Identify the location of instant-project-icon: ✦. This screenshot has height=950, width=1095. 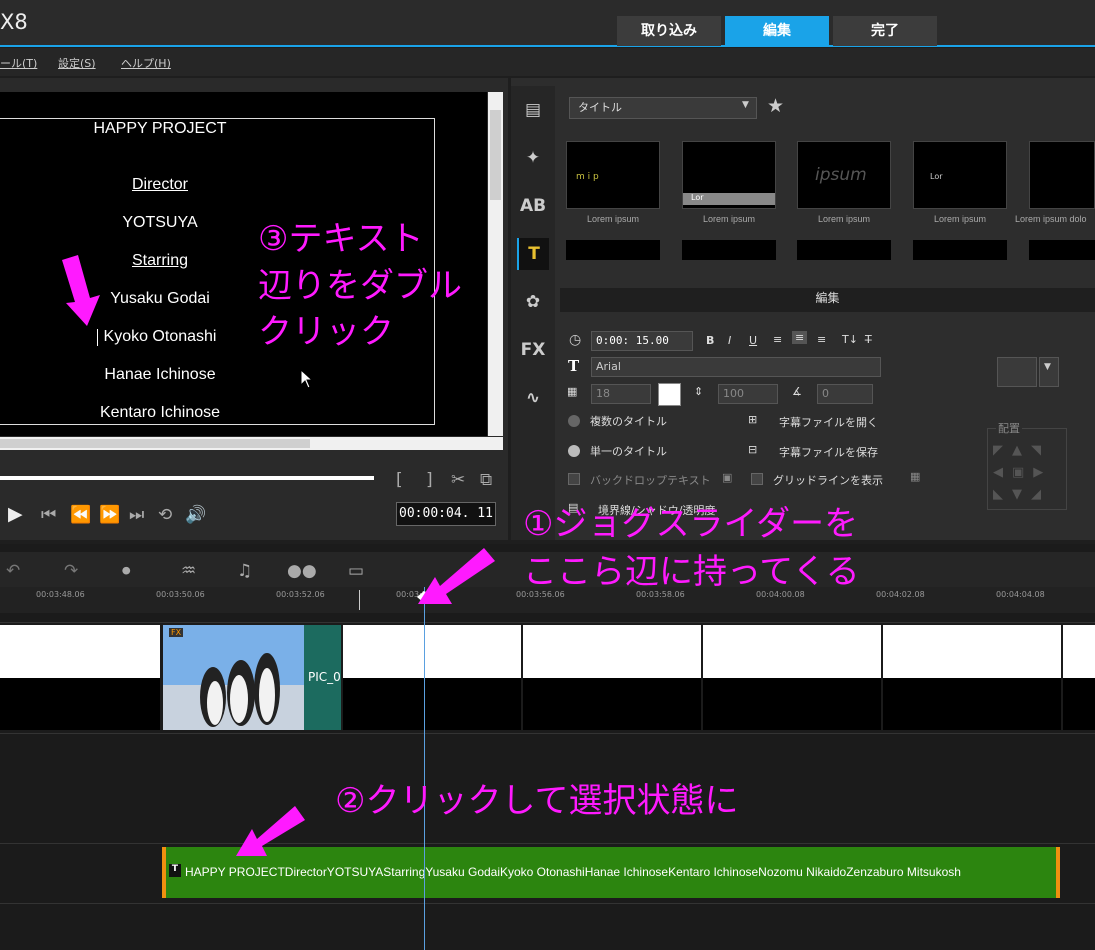
(533, 158).